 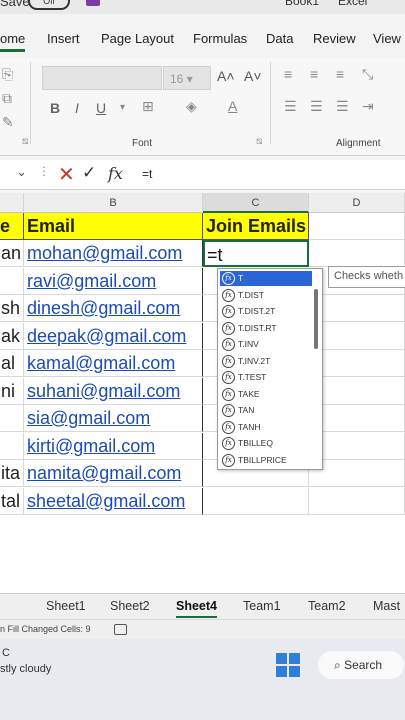 I want to click on autocomplete-item: fx T, so click(x=266, y=278).